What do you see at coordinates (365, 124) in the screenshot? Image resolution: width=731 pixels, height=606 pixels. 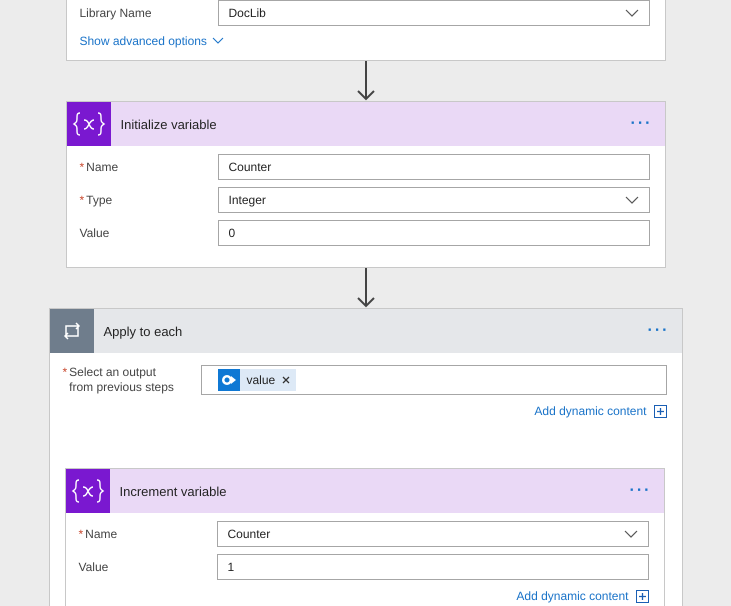 I see `card-header: Initialize variable ···` at bounding box center [365, 124].